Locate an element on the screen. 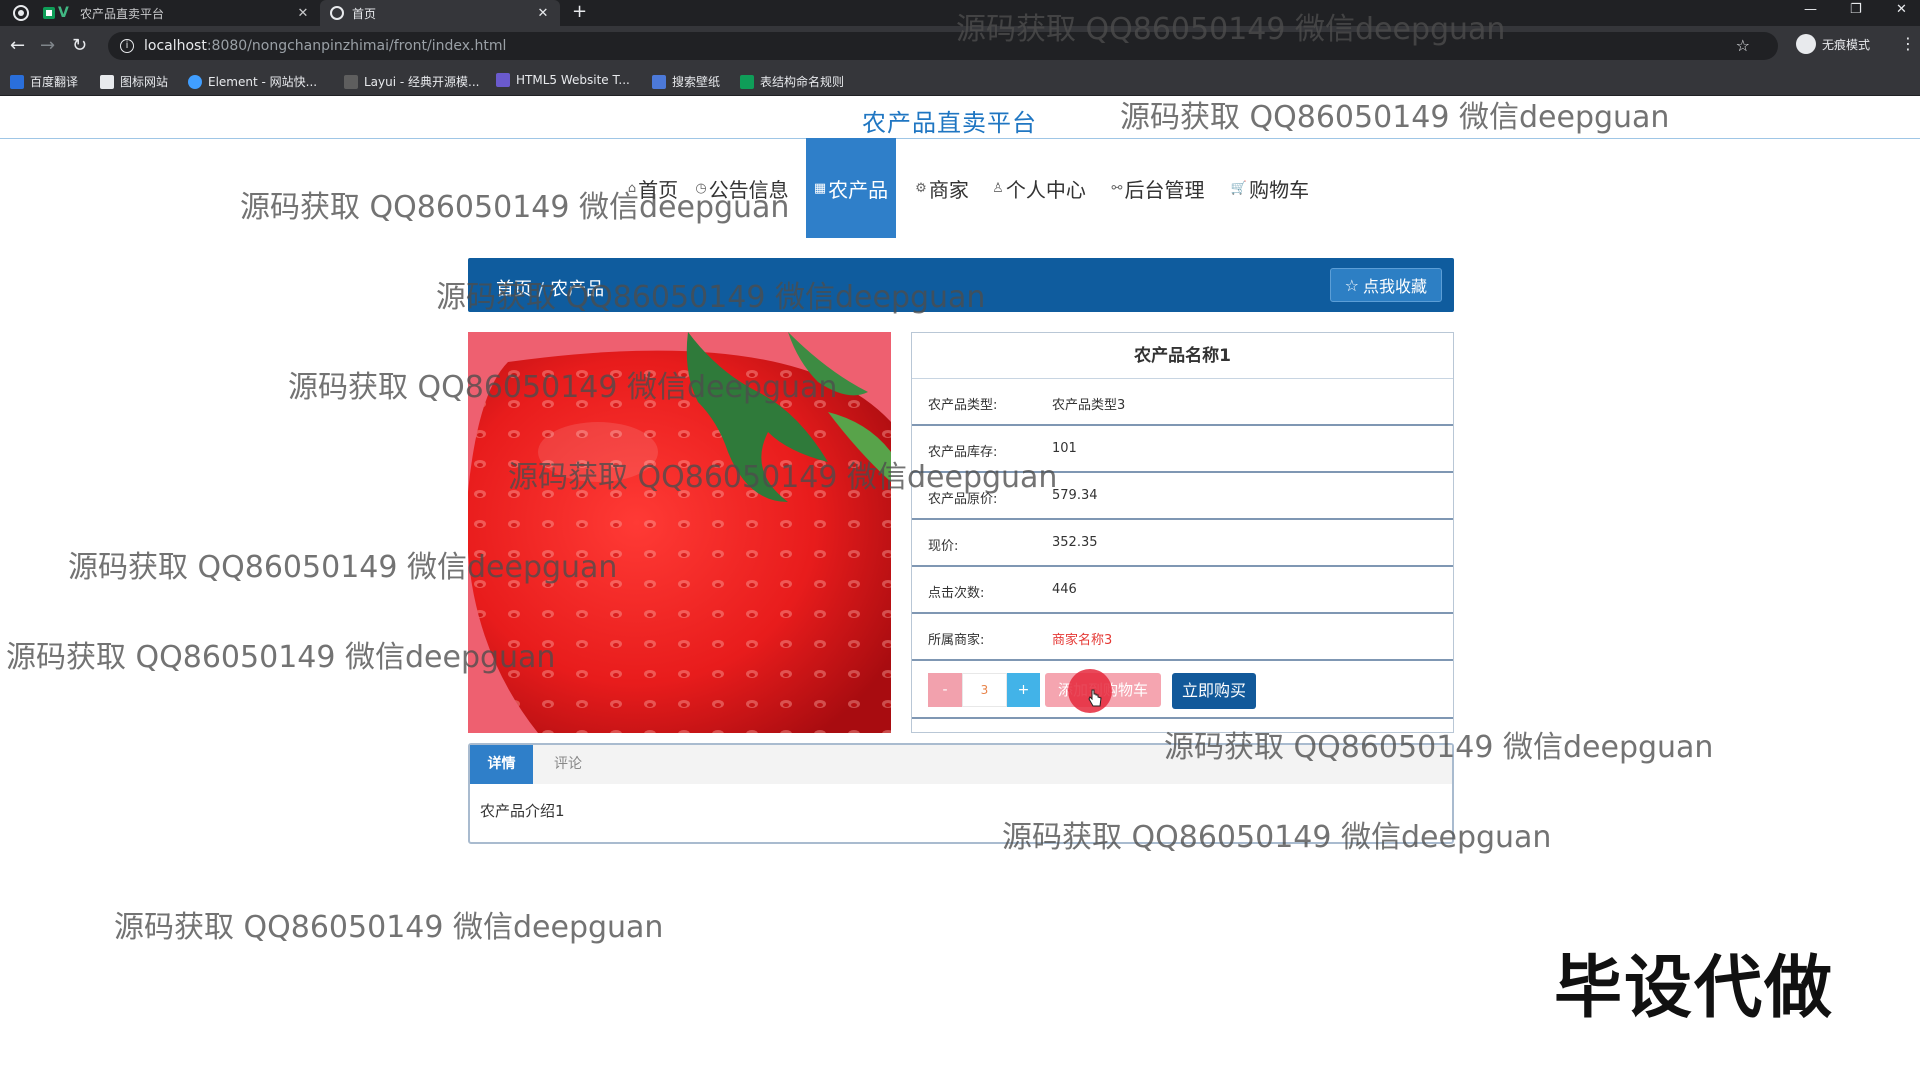  merchant-link: 商家名称3 is located at coordinates (1082, 638).